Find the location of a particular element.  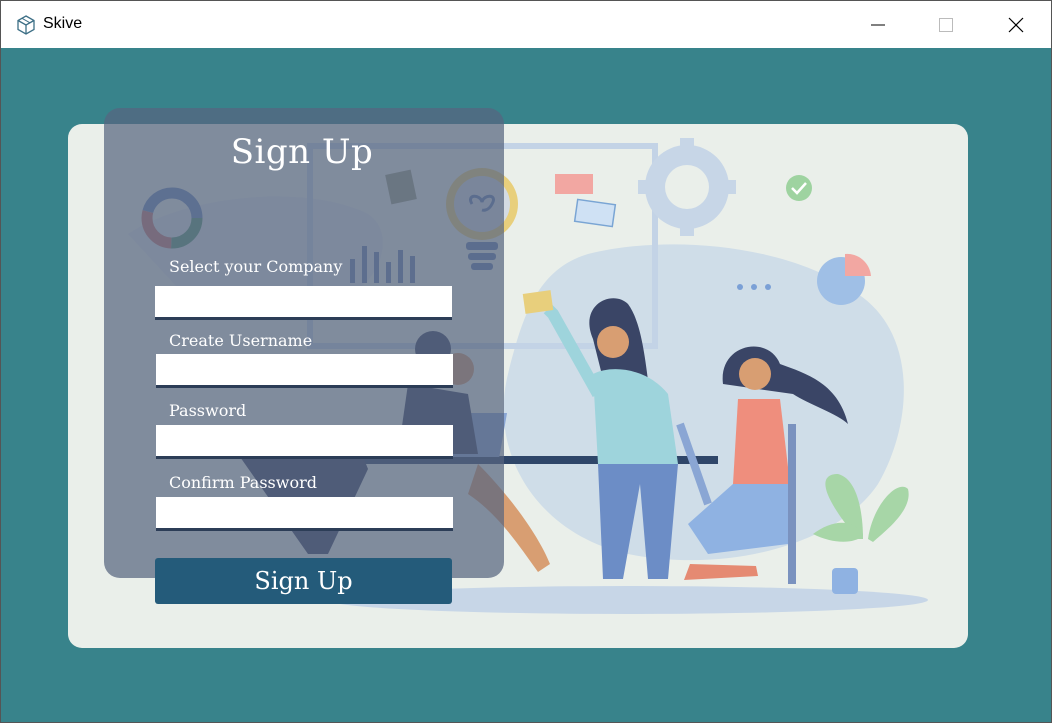

confirm-password-input is located at coordinates (304, 514).